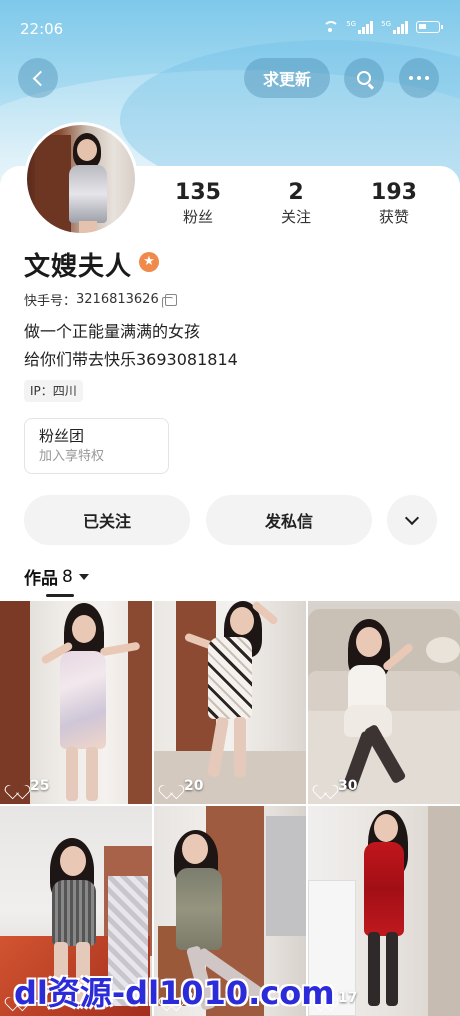 The image size is (460, 1016). I want to click on search-icon, so click(364, 78).